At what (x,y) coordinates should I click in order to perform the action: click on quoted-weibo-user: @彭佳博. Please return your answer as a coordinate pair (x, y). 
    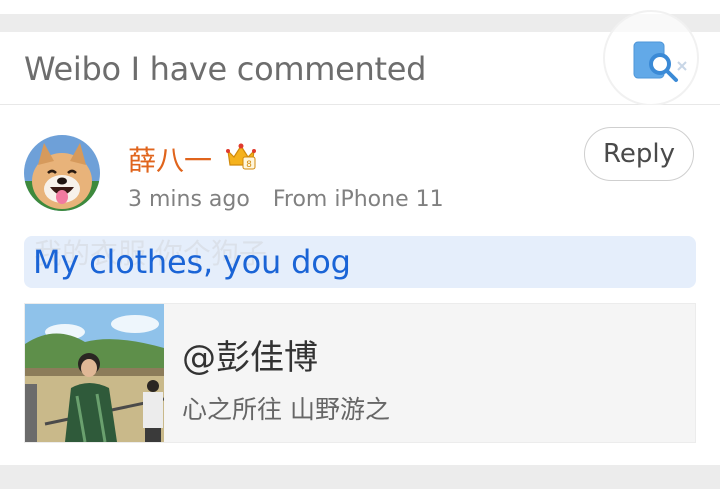
    Looking at the image, I should click on (250, 354).